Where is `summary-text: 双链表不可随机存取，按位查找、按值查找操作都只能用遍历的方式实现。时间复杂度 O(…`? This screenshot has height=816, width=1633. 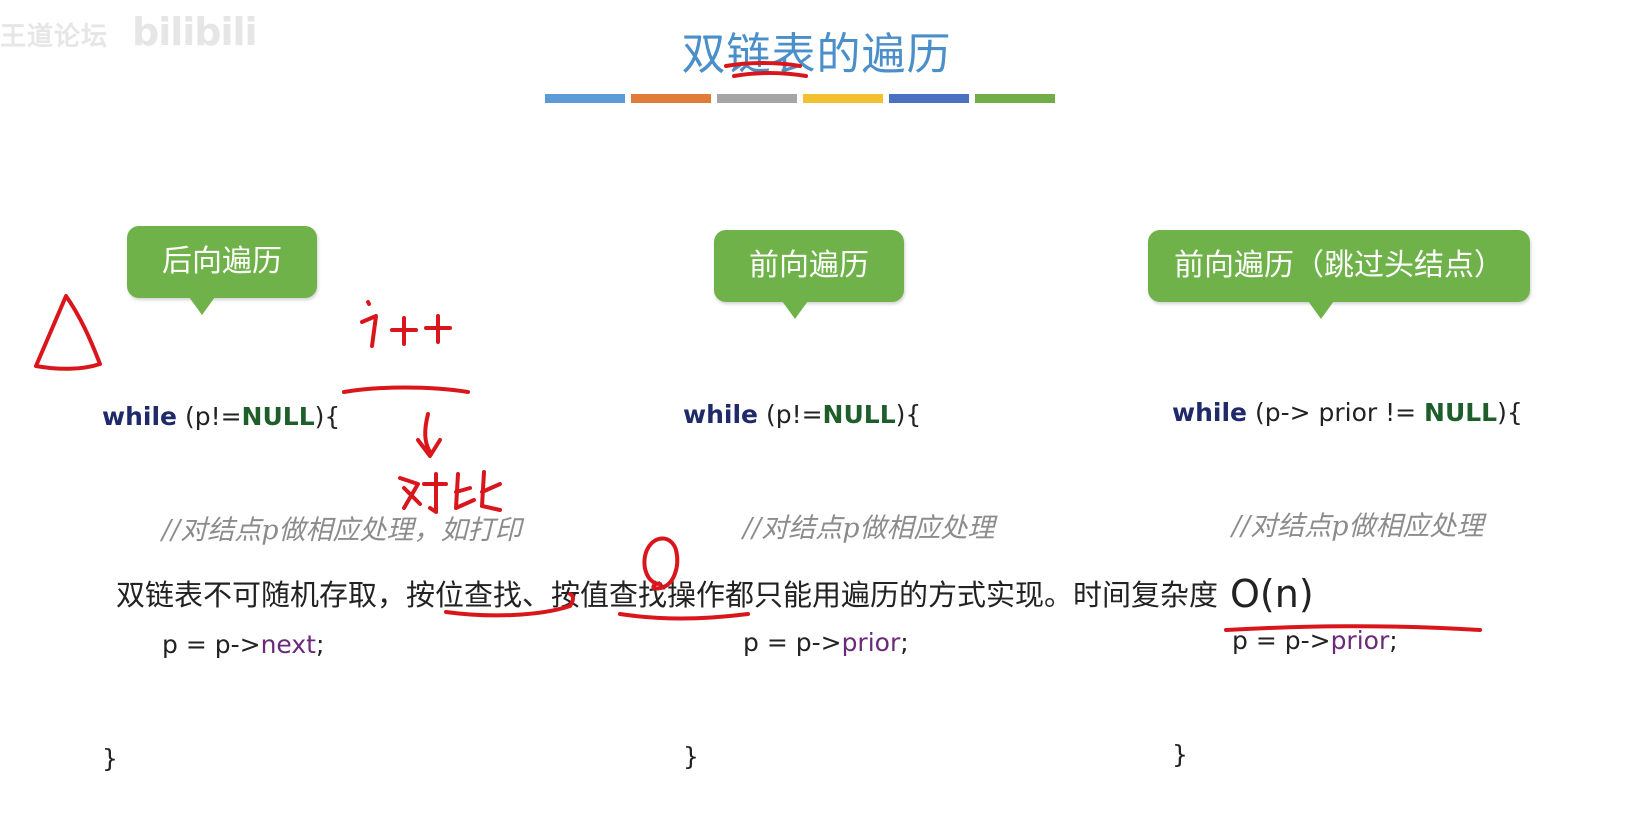 summary-text: 双链表不可随机存取，按位查找、按值查找操作都只能用遍历的方式实现。时间复杂度 O(… is located at coordinates (715, 593).